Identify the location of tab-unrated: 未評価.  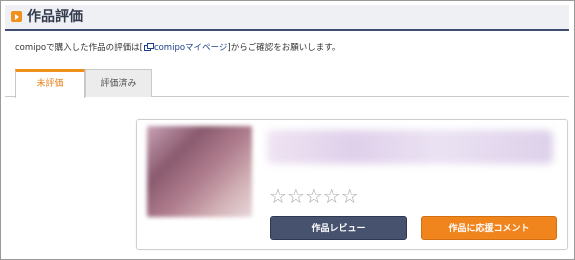
(50, 83).